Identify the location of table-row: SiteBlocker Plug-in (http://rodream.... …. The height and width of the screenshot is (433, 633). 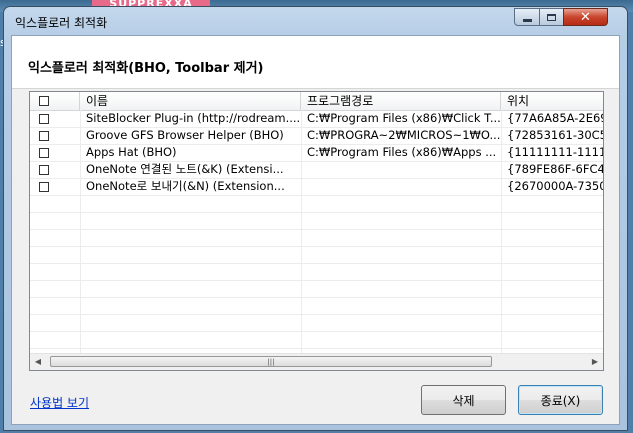
(317, 118).